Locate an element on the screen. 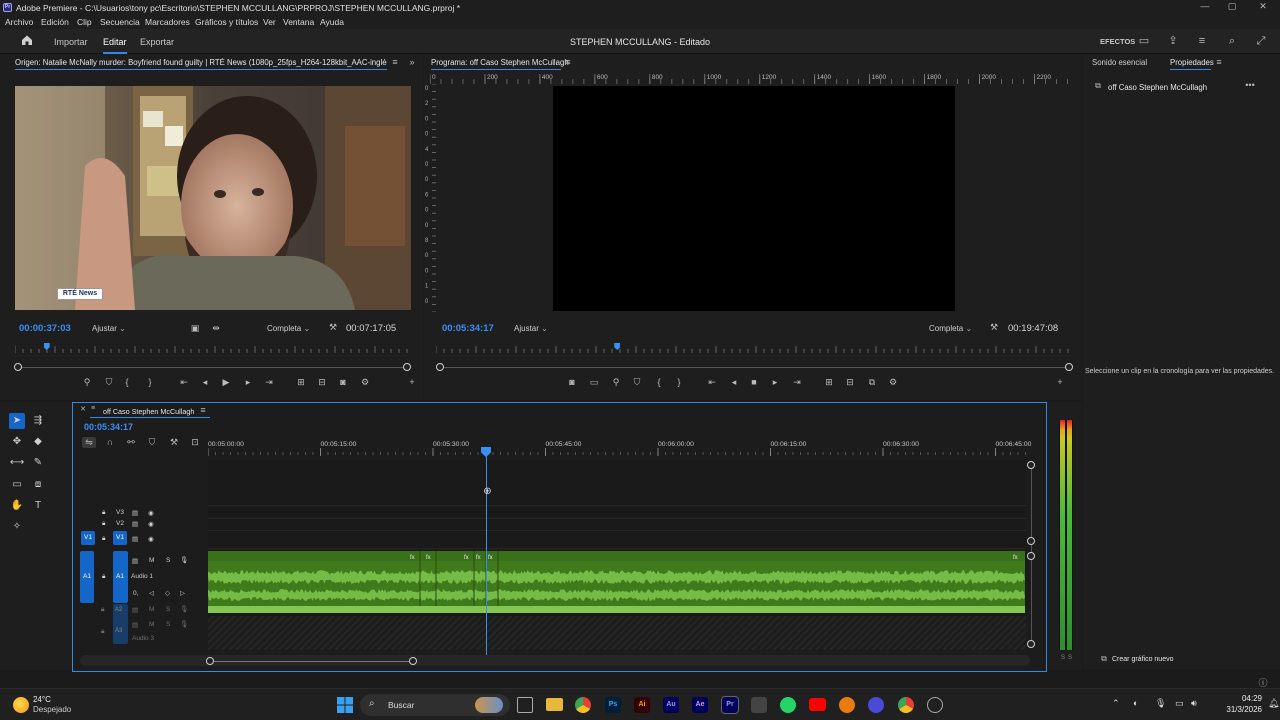 This screenshot has height=720, width=1280. program-extract-icon: ⊟ is located at coordinates (850, 382).